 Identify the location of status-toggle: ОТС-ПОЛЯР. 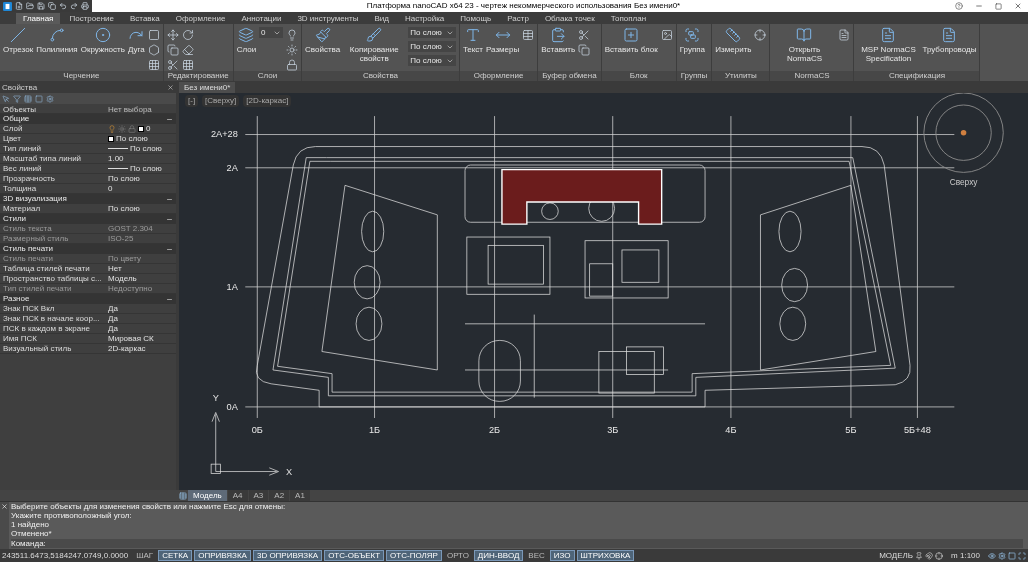
(414, 555).